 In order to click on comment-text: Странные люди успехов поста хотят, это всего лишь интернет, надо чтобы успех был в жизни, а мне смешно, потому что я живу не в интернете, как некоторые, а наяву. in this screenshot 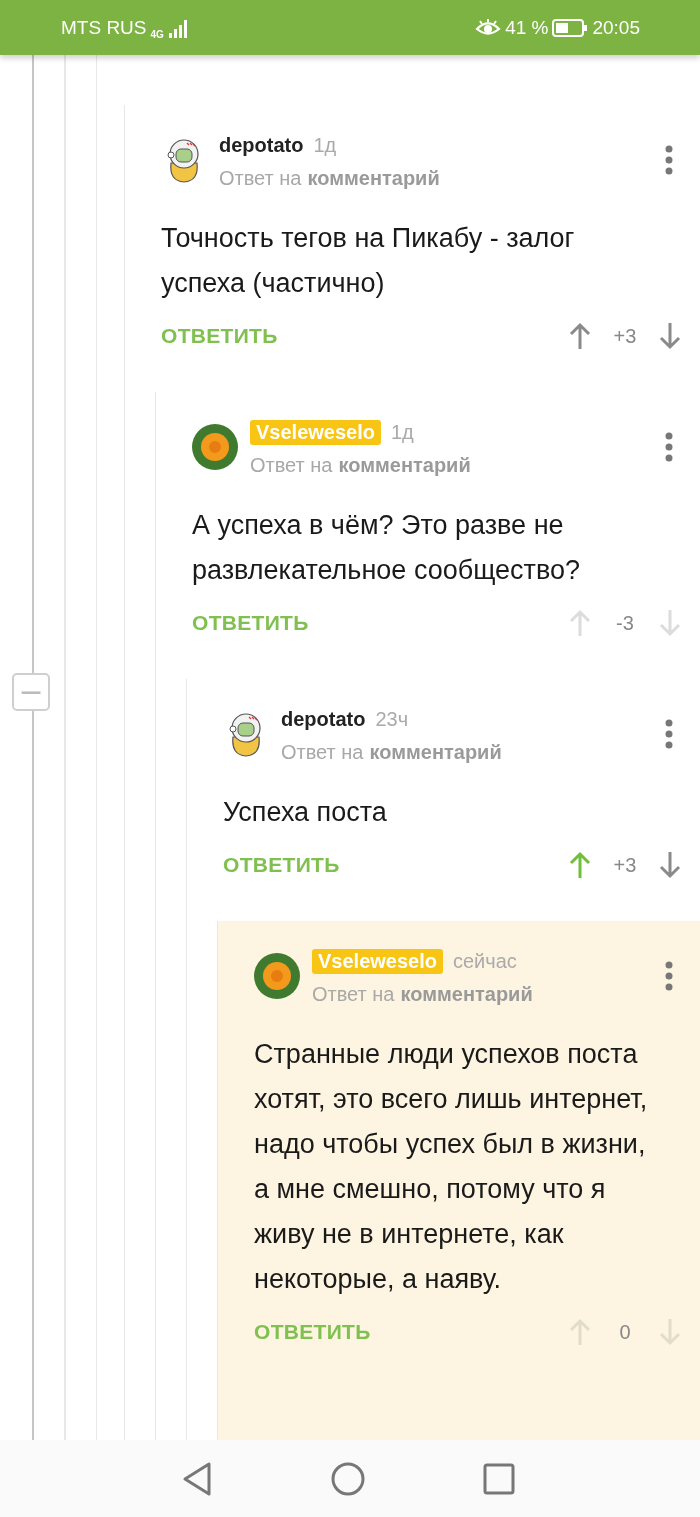, I will do `click(451, 1167)`.